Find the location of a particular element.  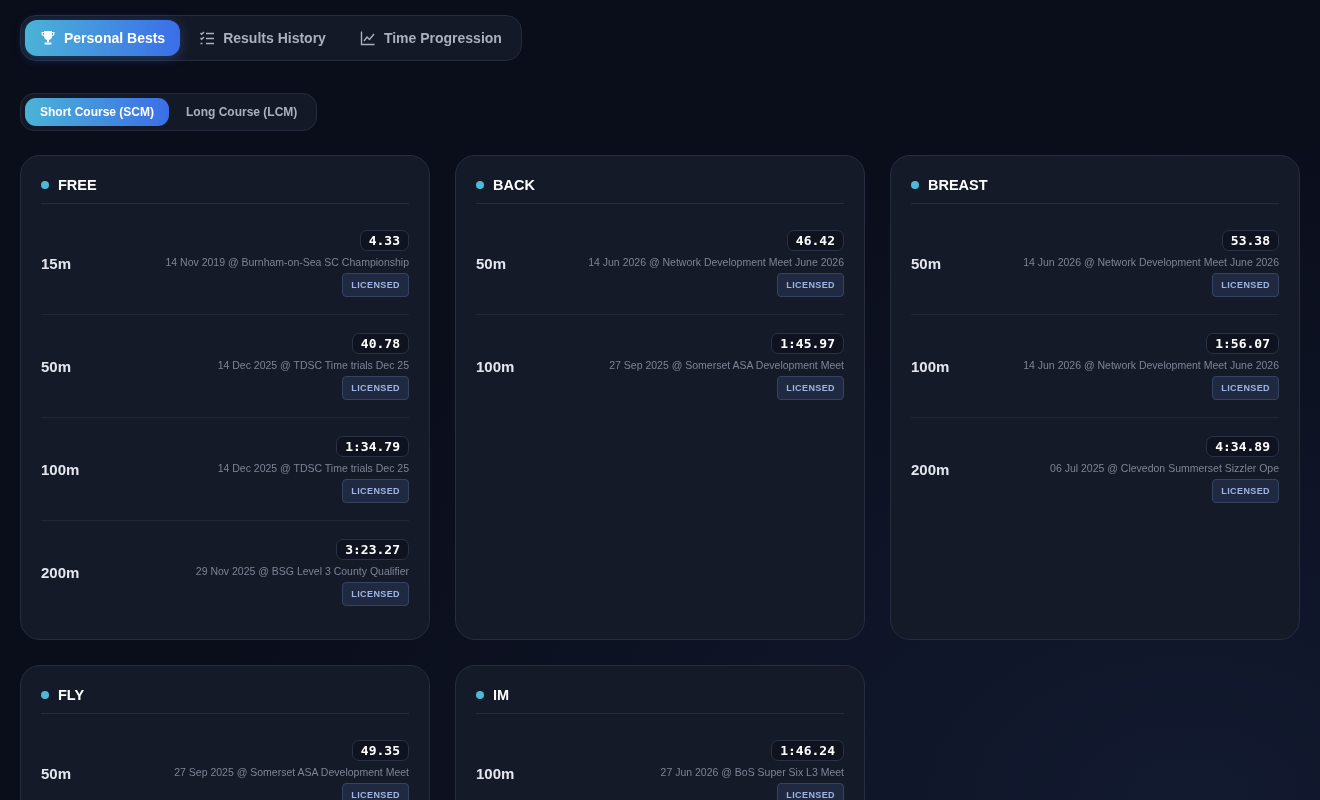

stroke-title: FLY is located at coordinates (71, 695).